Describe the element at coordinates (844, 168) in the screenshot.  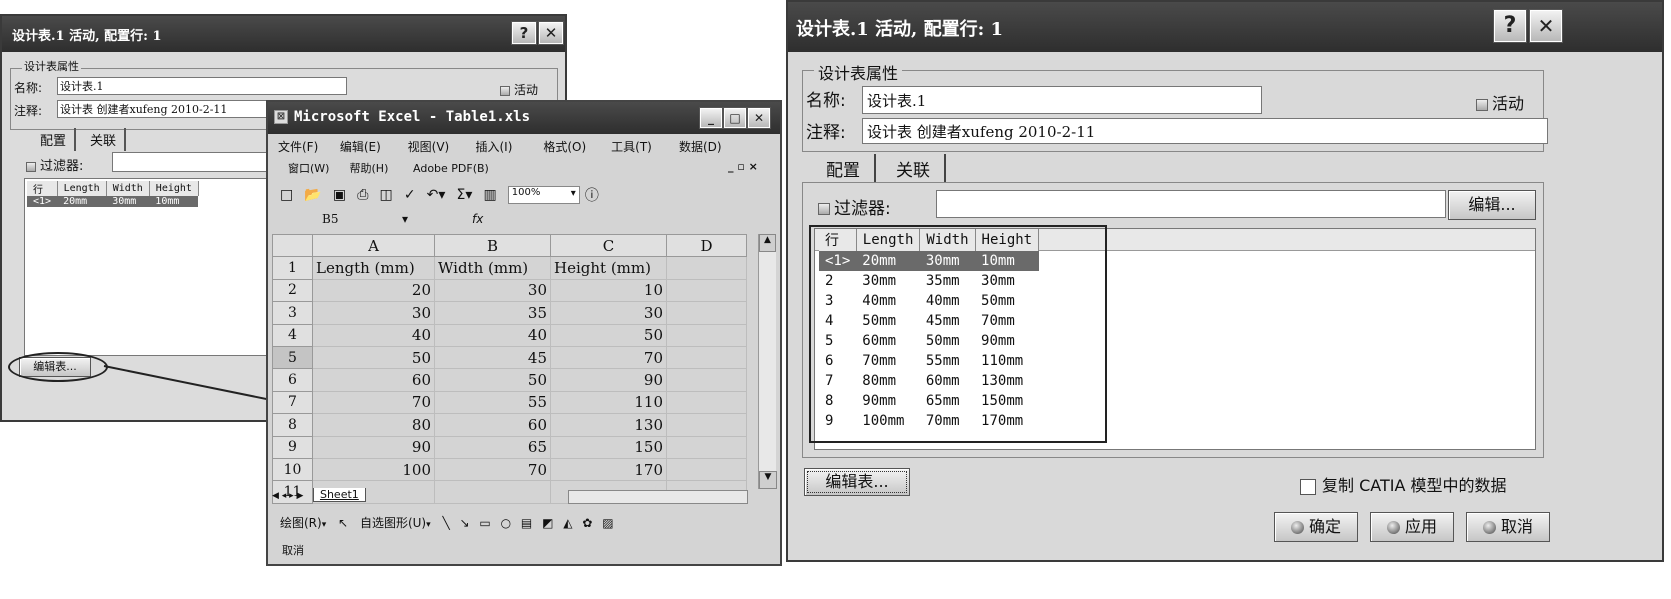
I see `tab-config: 配置` at that location.